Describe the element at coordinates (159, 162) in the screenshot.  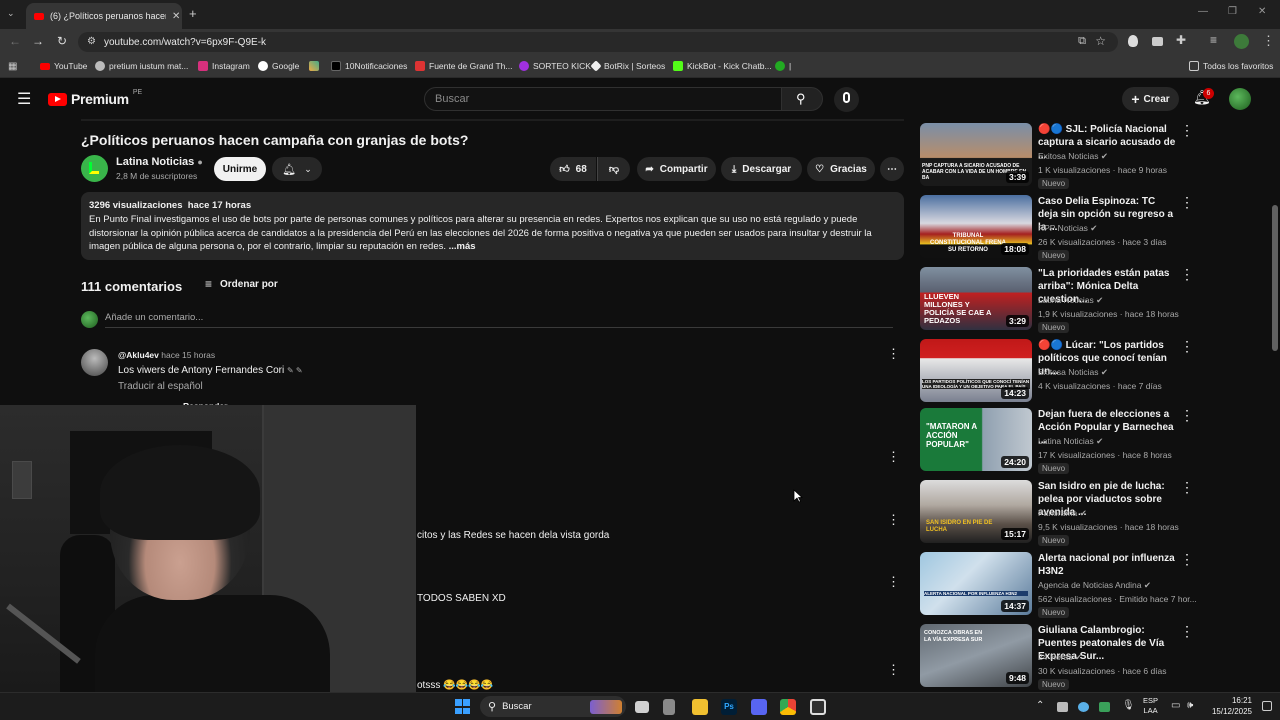
I see `channel-name: Latina Noticias ●` at that location.